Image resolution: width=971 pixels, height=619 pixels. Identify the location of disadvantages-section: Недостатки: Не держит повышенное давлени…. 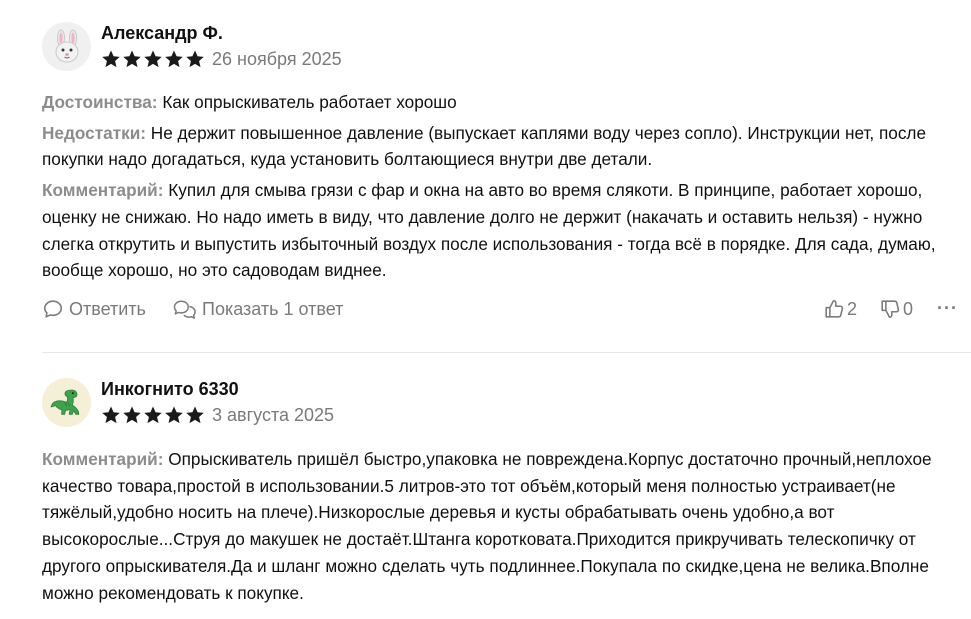
(502, 146).